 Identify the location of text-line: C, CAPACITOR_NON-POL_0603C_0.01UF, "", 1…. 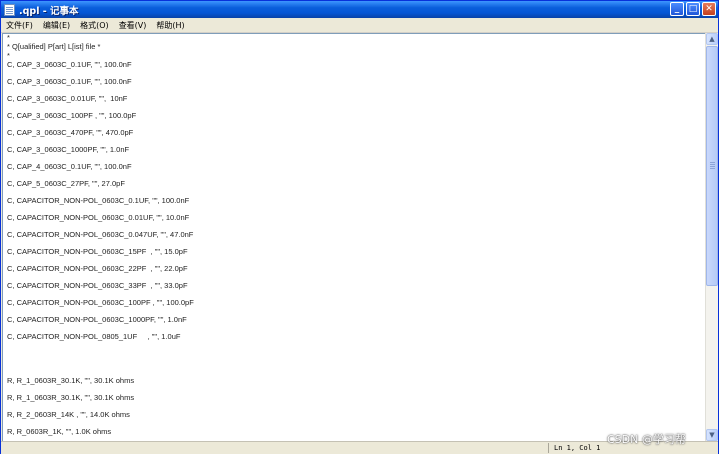
(98, 217).